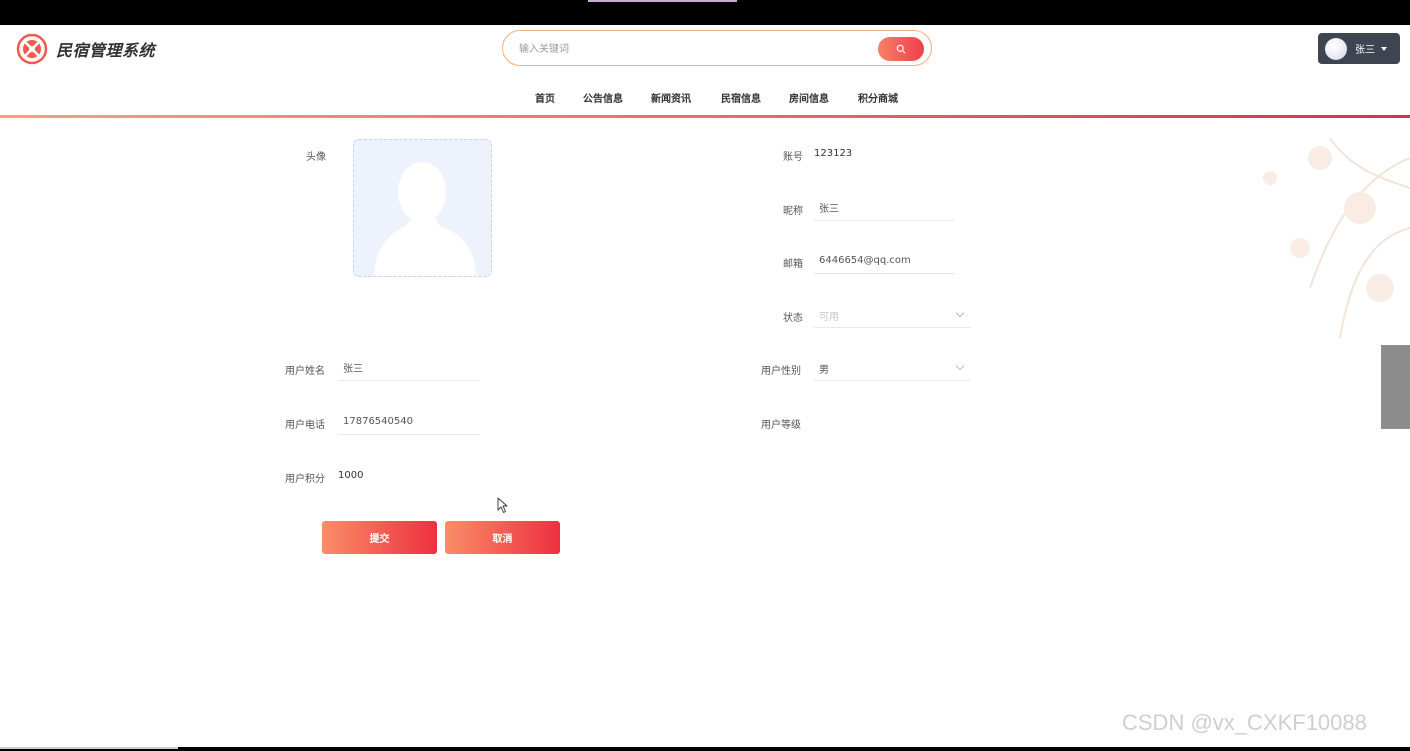 This screenshot has height=751, width=1410. What do you see at coordinates (824, 370) in the screenshot?
I see `gender-value: 男` at bounding box center [824, 370].